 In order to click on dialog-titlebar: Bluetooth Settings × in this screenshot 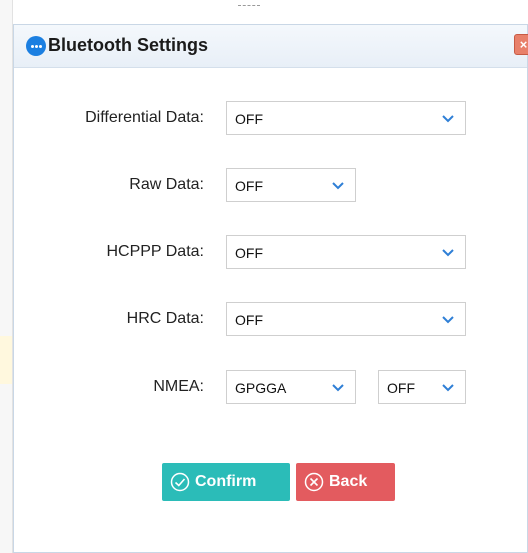, I will do `click(271, 46)`.